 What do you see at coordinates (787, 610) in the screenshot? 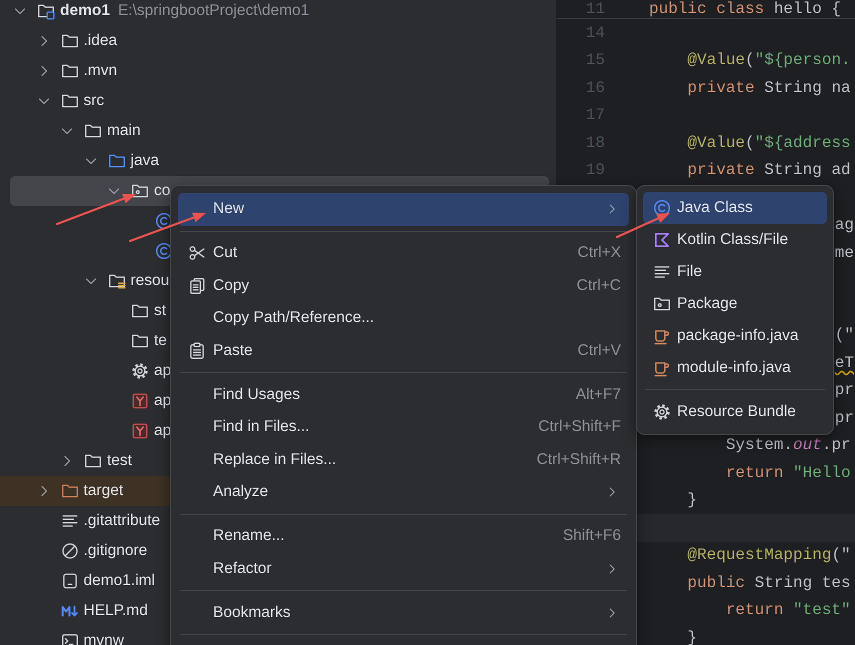
I see `code-line: return "test"` at bounding box center [787, 610].